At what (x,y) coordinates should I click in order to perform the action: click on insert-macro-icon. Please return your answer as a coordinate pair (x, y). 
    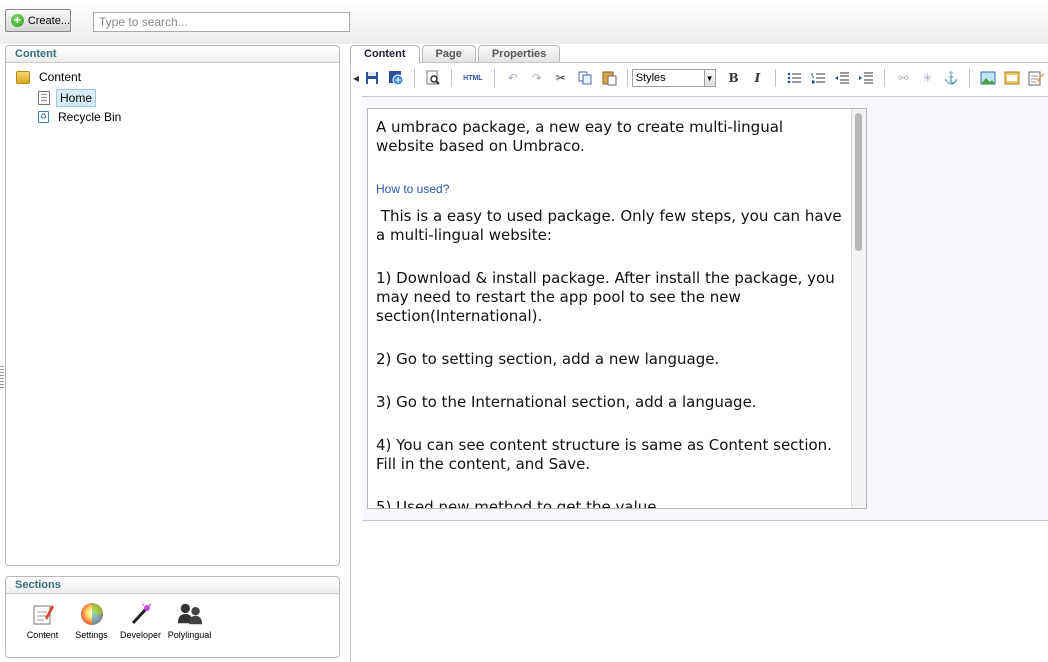
    Looking at the image, I should click on (1012, 78).